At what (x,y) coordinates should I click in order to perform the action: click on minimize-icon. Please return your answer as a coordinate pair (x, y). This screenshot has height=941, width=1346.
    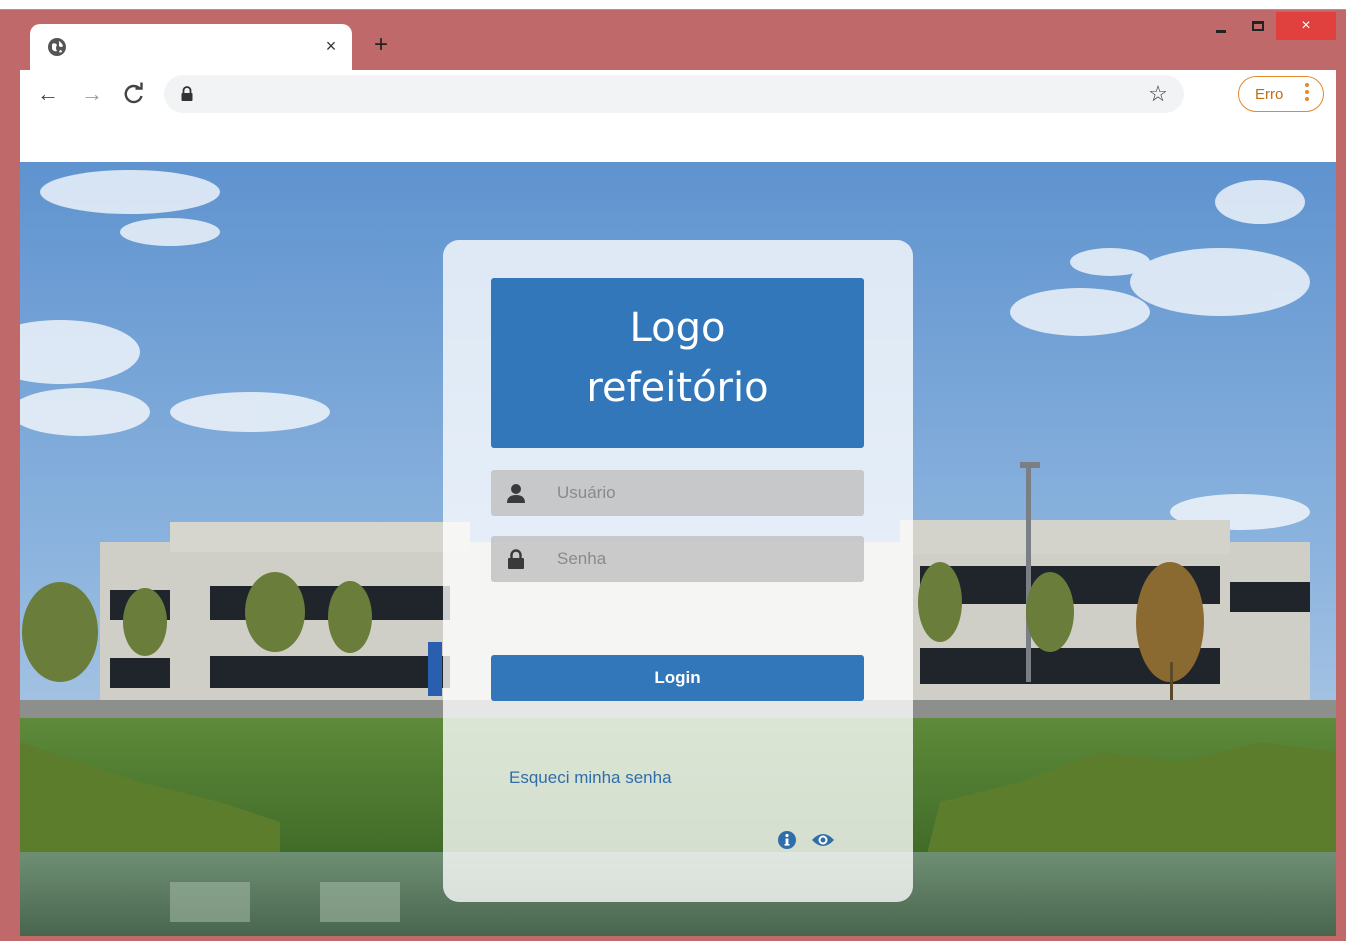
    Looking at the image, I should click on (1221, 31).